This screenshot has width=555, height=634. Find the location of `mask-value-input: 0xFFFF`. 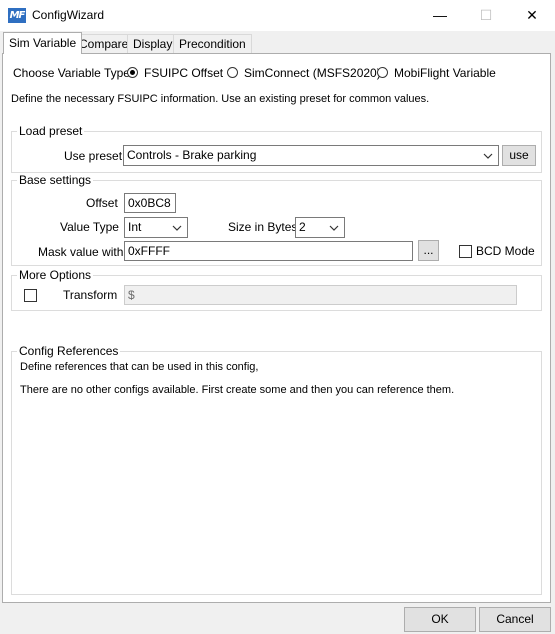

mask-value-input: 0xFFFF is located at coordinates (268, 251).